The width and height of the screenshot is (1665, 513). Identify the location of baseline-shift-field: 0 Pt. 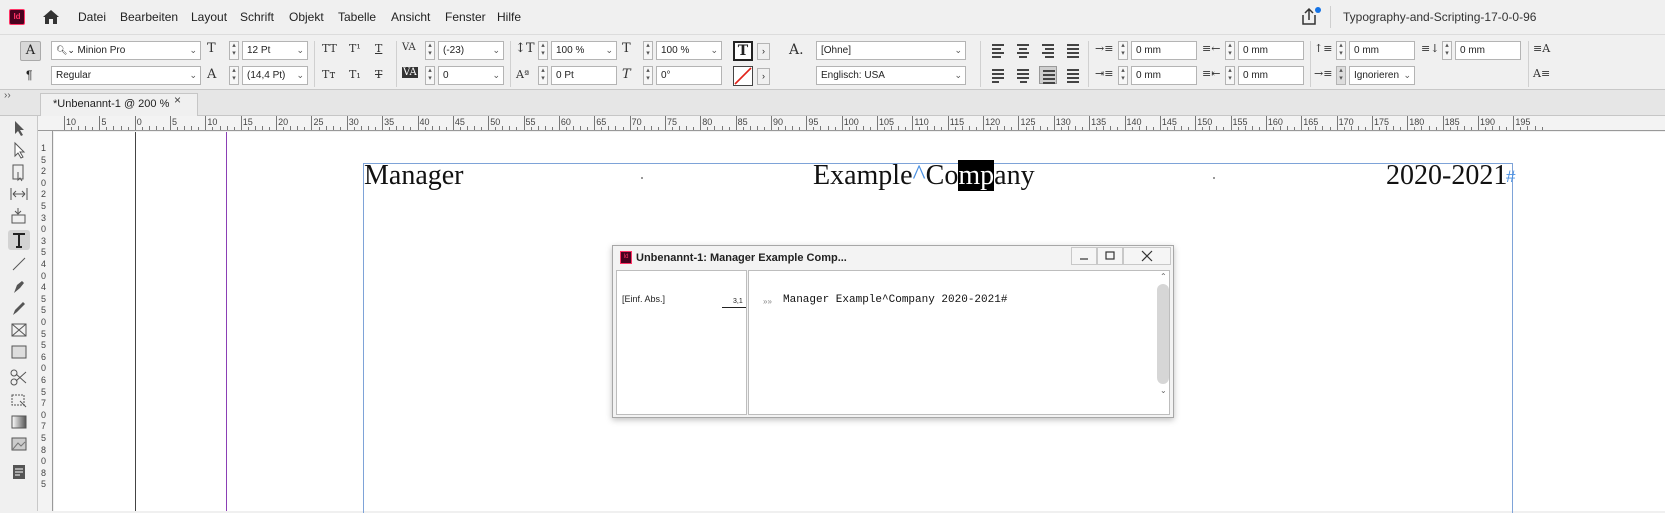
(584, 75).